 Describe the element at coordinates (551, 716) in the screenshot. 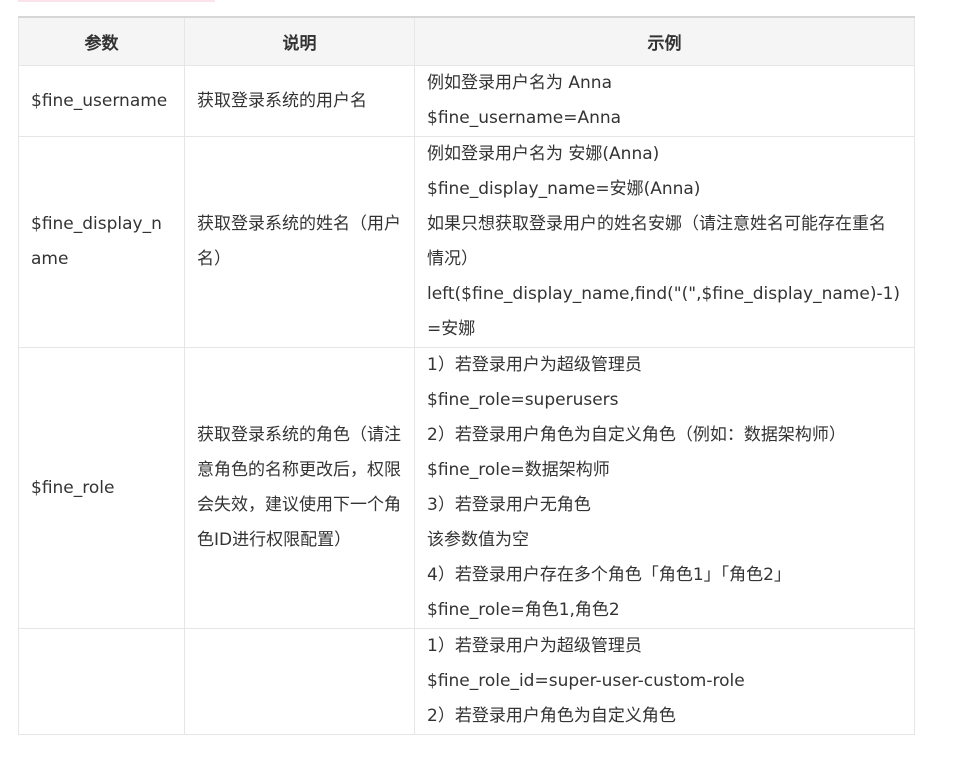

I see `example-line: 2）若登录用户角色为自定义角色` at that location.